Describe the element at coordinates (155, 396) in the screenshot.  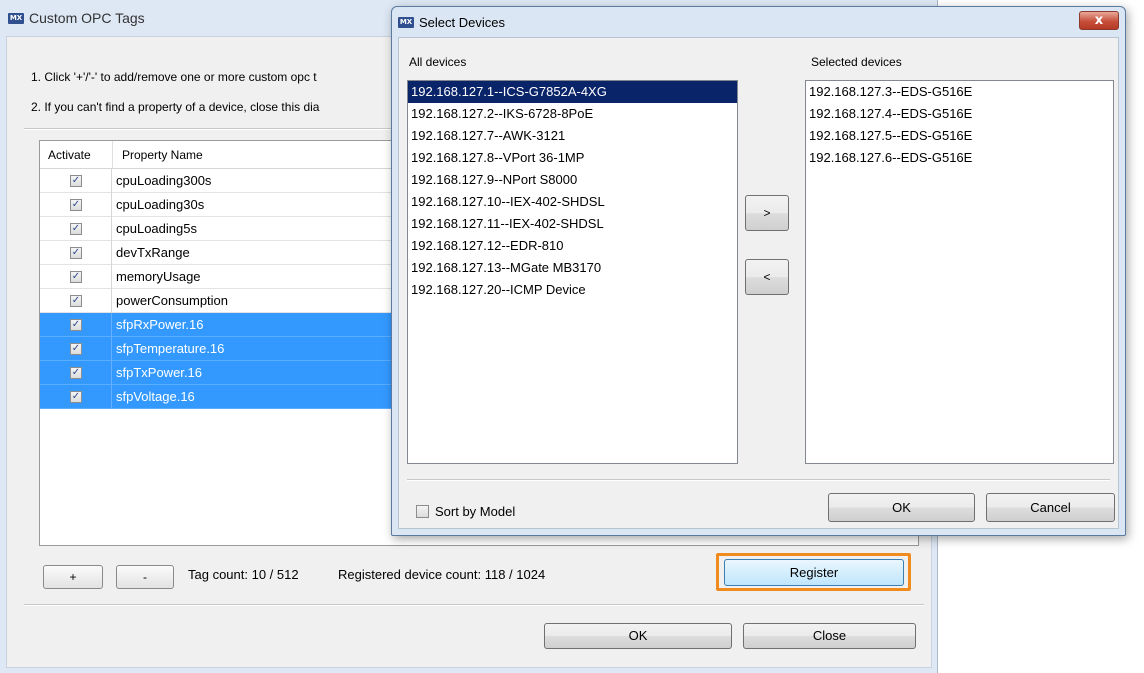
I see `property-name-cell: sfpVoltage.16` at that location.